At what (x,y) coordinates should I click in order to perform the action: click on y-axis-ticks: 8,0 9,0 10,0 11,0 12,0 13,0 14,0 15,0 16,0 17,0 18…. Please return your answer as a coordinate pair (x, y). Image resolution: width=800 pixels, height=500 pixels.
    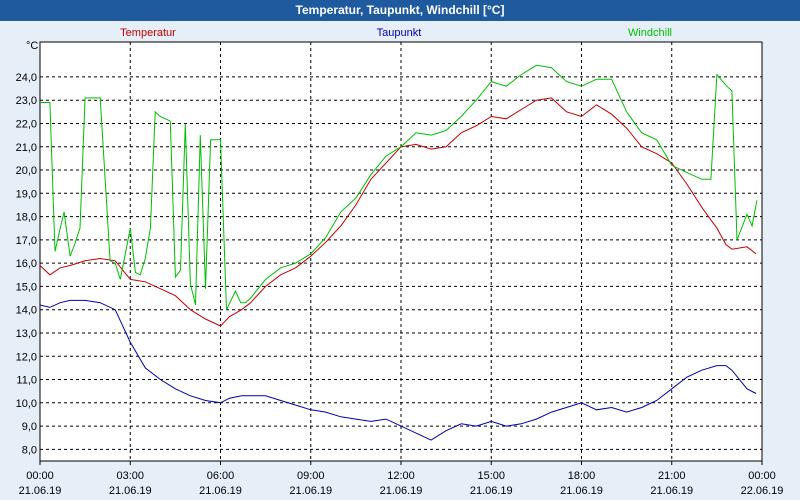
    Looking at the image, I should click on (26, 264).